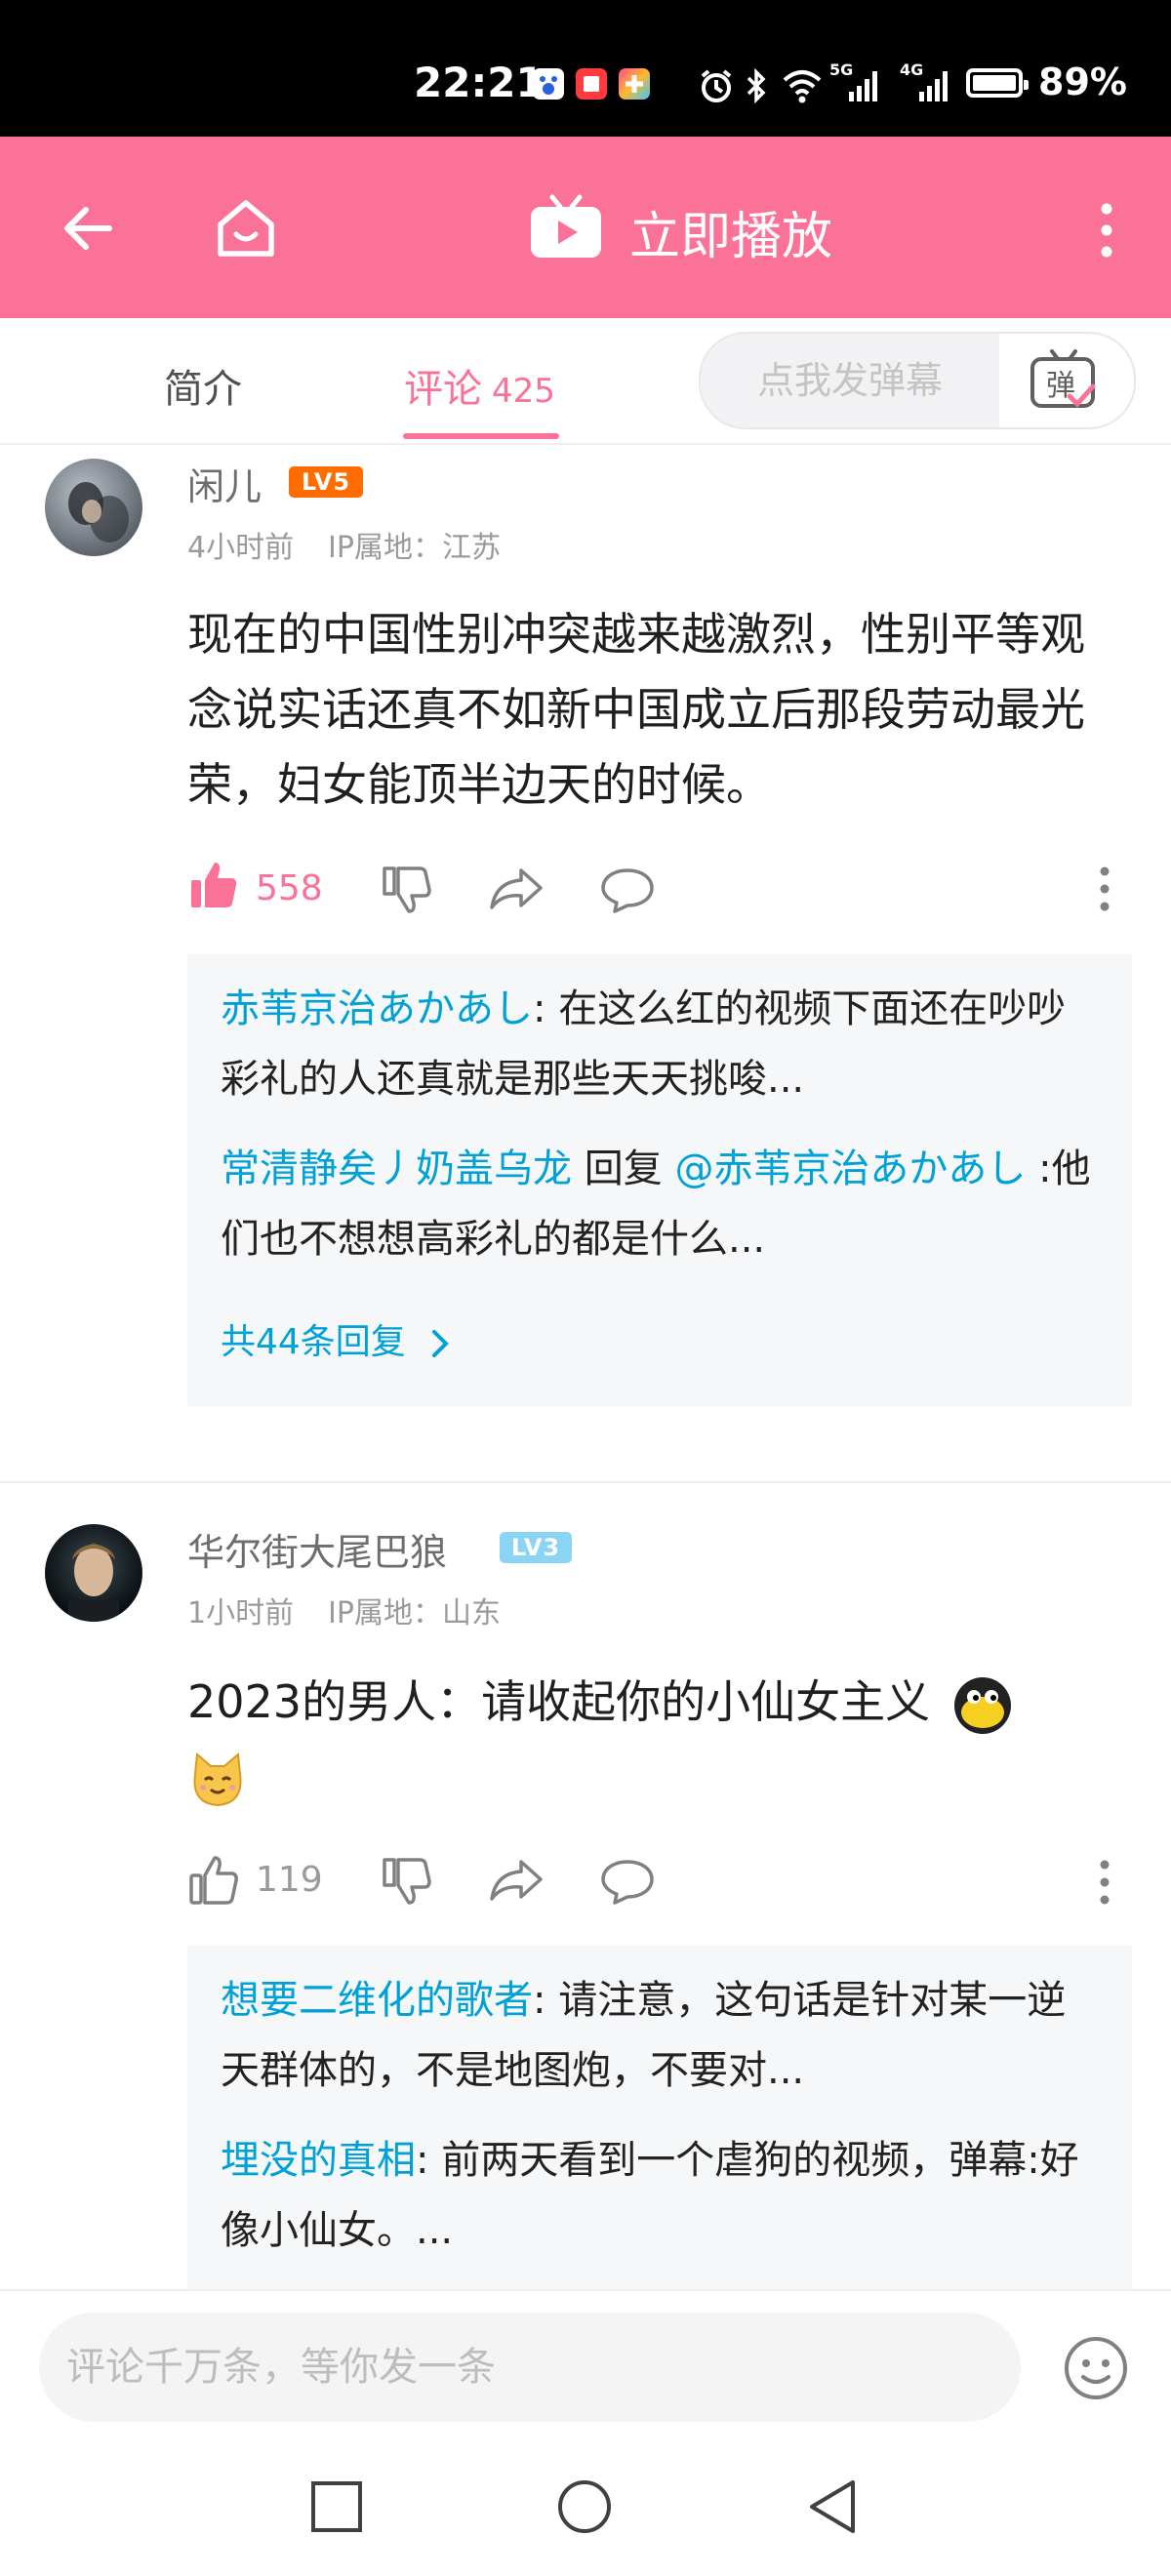  Describe the element at coordinates (802, 90) in the screenshot. I see `wifi-icon` at that location.